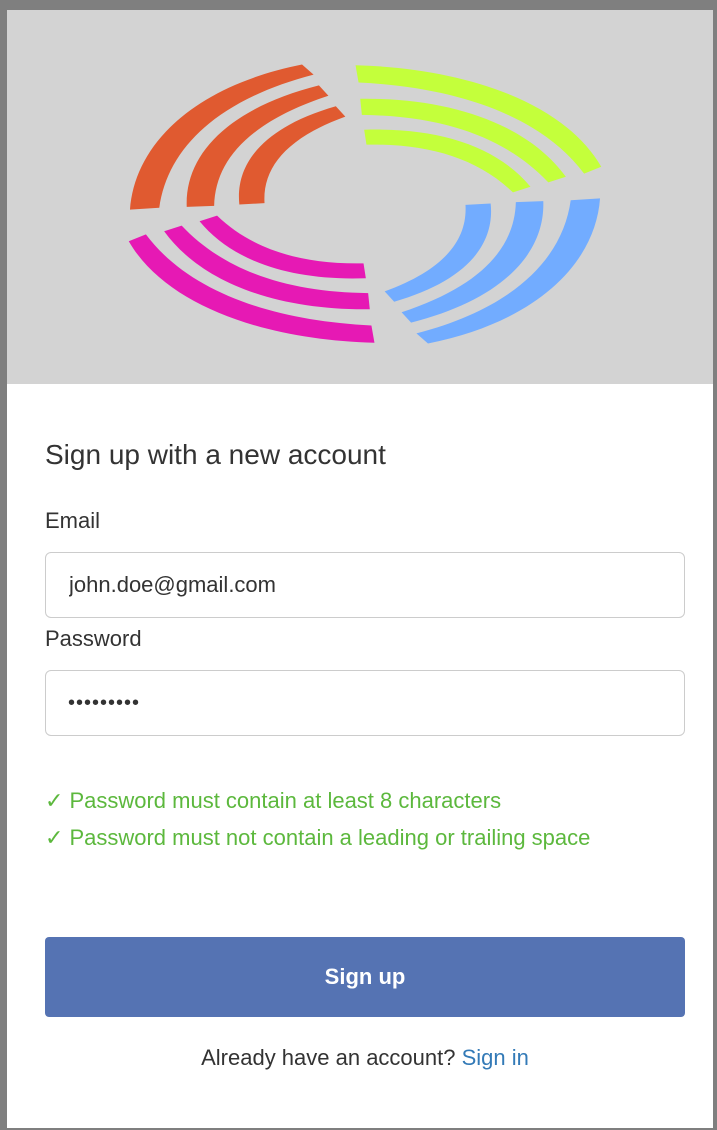 The height and width of the screenshot is (1130, 717). I want to click on email-label: Email, so click(73, 520).